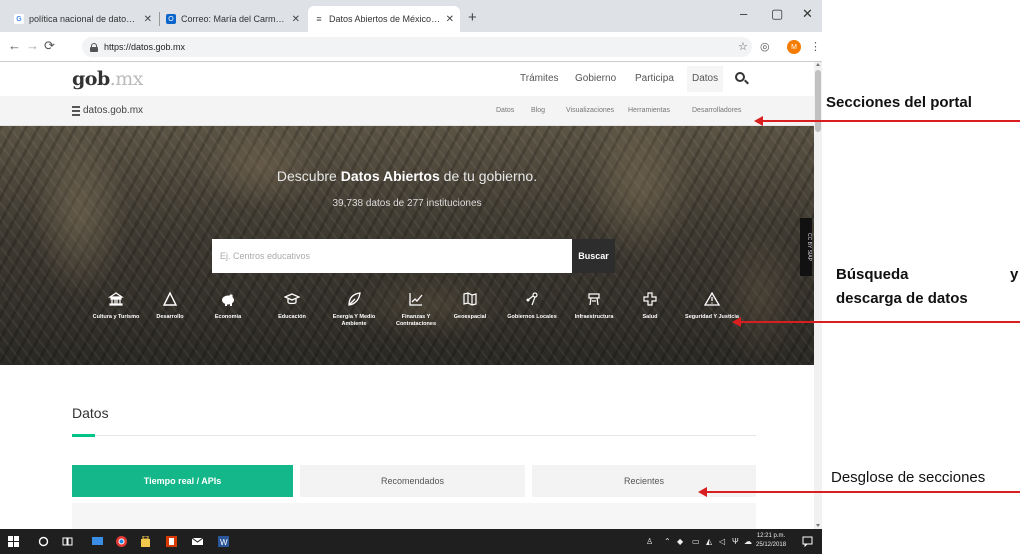 The image size is (1023, 554). Describe the element at coordinates (594, 299) in the screenshot. I see `tower-icon` at that location.